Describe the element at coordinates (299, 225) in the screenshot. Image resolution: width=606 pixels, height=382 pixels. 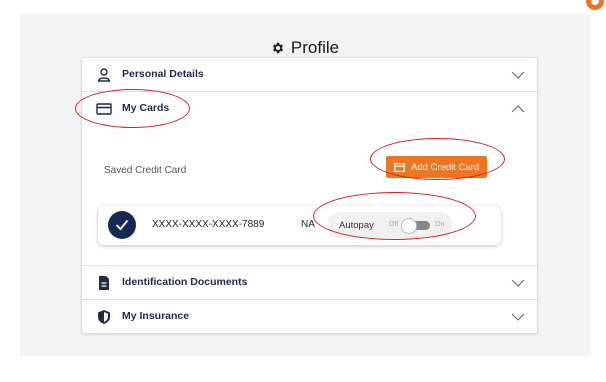
I see `saved-card-item: XXXX-XXXX-XXXX-7889 NA Autopay Off On` at that location.